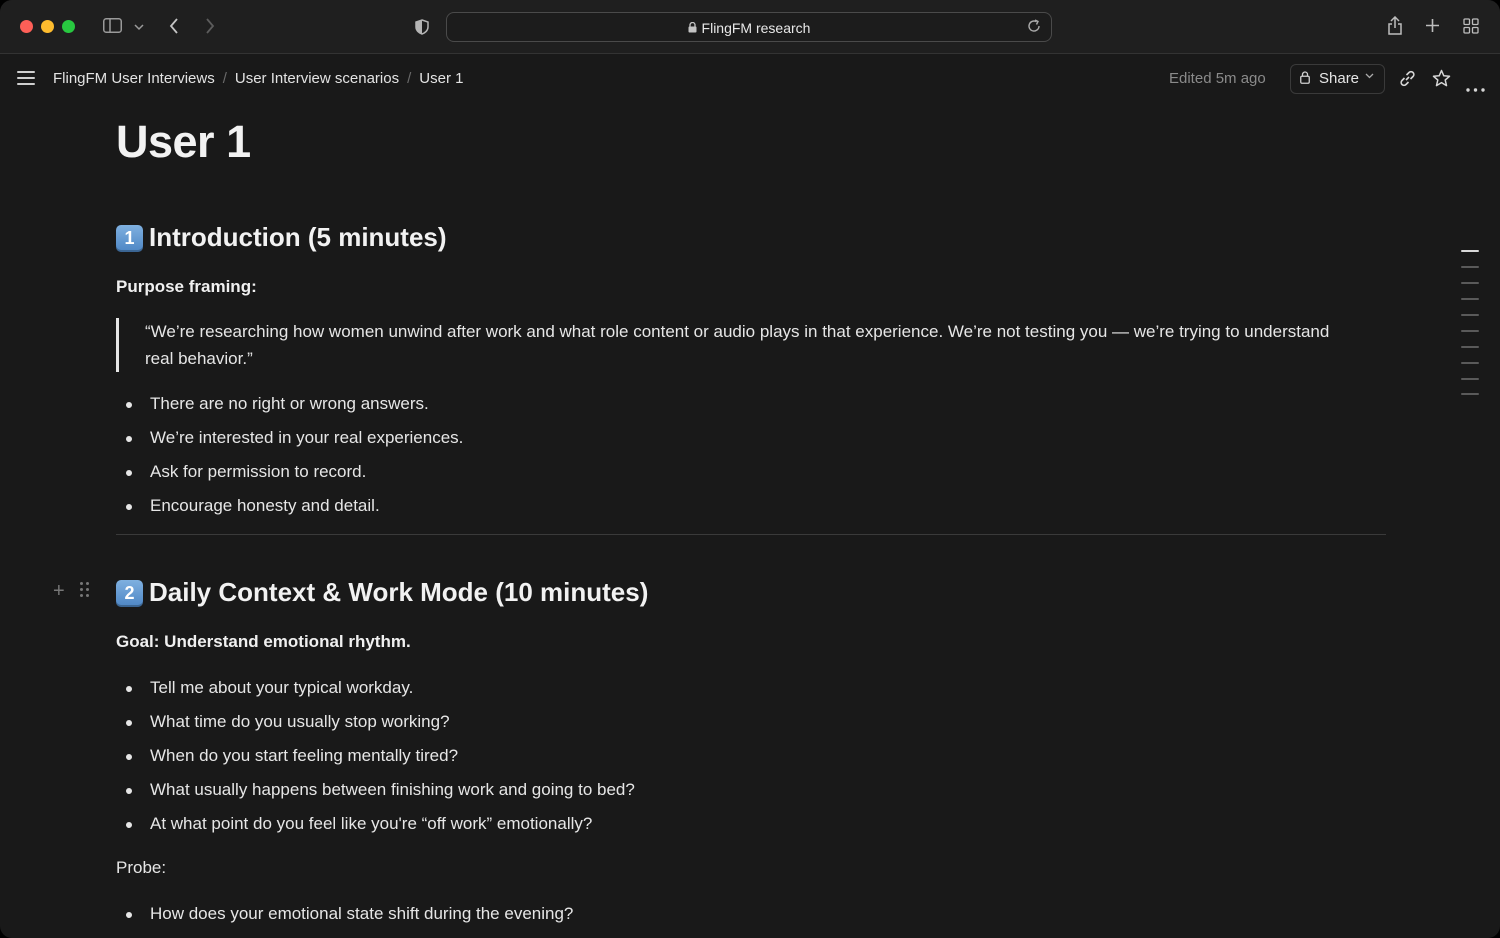  I want to click on sidebar-toggle-icon, so click(112, 27).